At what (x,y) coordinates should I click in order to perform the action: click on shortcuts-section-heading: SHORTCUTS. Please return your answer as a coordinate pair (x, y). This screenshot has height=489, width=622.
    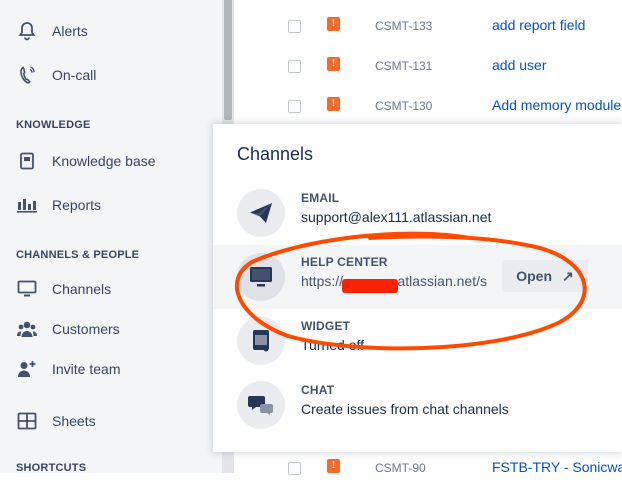
    Looking at the image, I should click on (51, 468).